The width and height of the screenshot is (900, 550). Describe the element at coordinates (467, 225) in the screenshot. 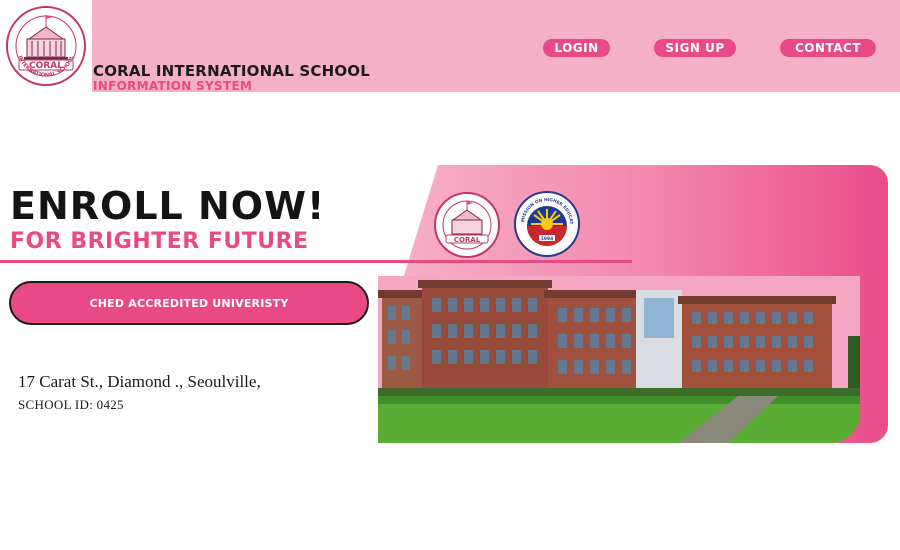

I see `coral-seal-icon: CORAL` at that location.